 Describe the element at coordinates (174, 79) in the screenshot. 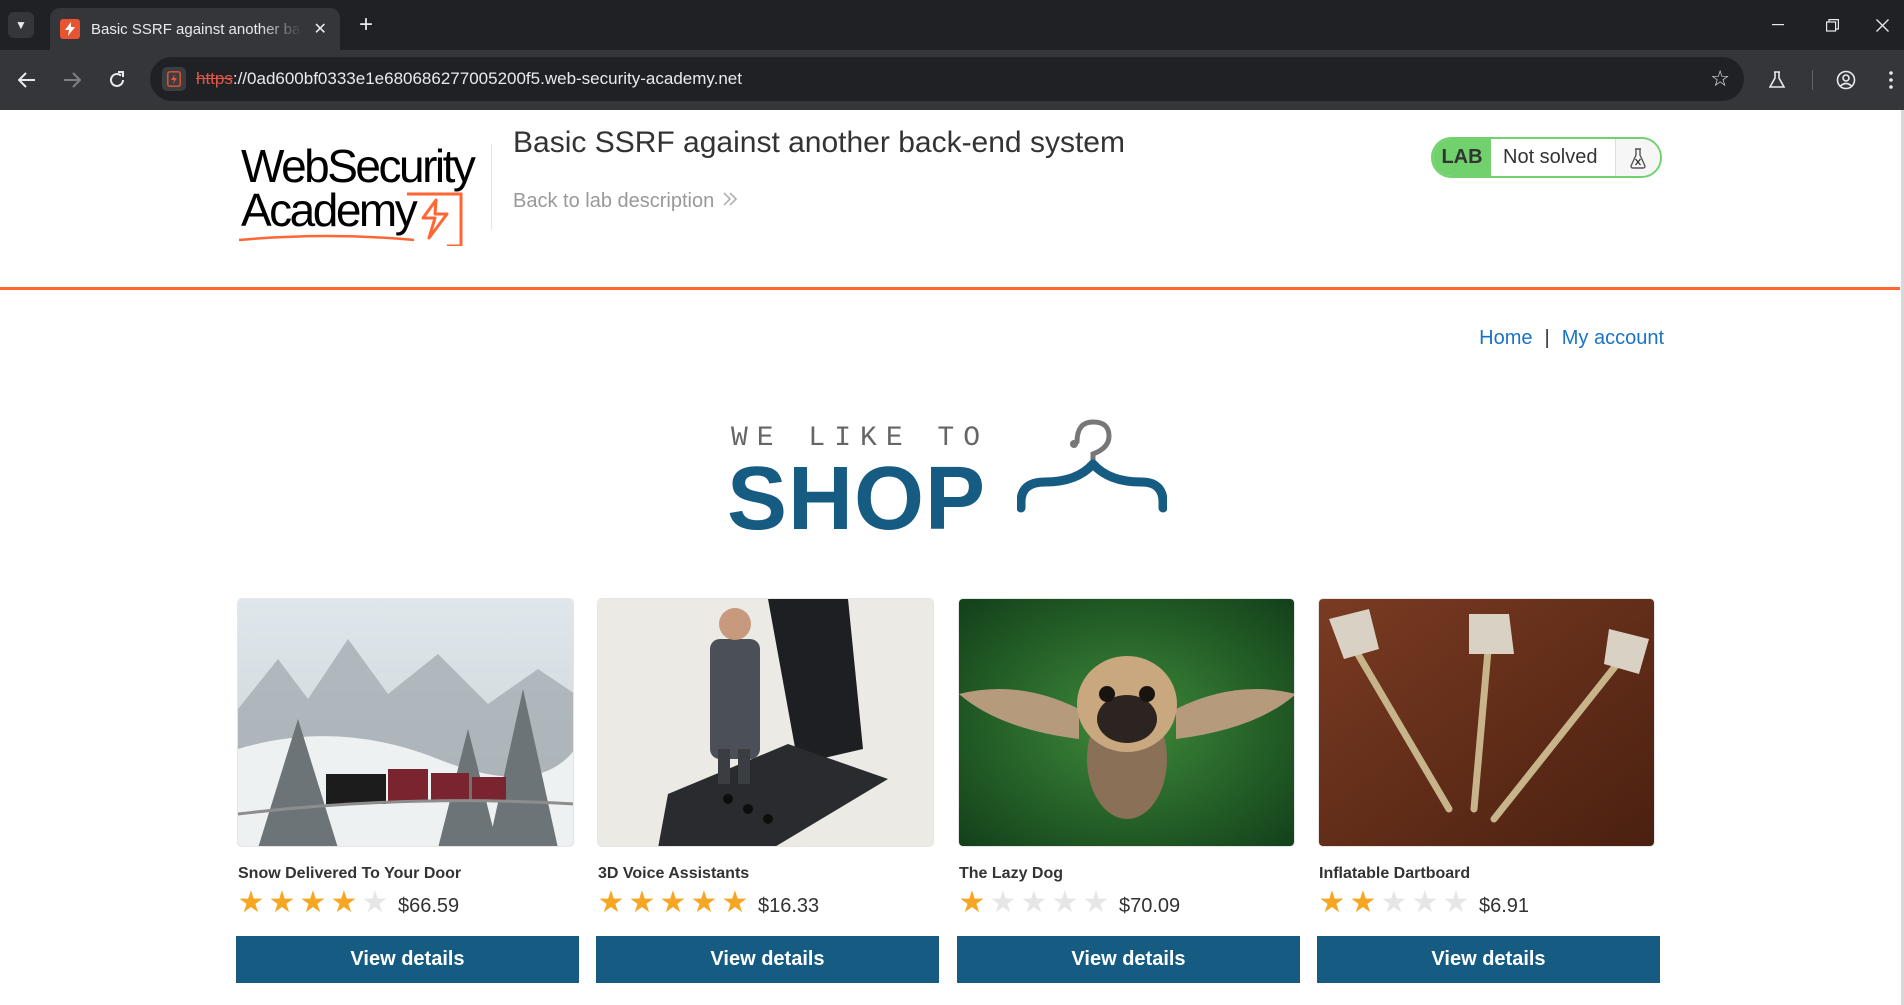

I see `site-info-icon` at that location.